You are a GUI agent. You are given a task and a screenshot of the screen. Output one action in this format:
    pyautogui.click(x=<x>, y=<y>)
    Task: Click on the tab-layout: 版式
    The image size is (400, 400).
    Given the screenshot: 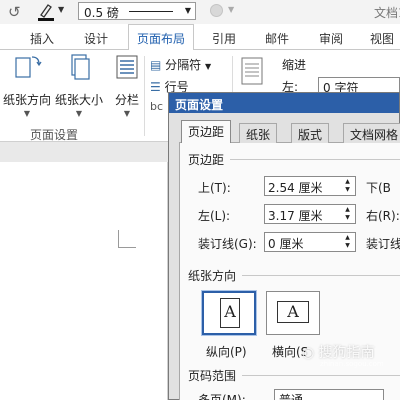 What is the action you would take?
    pyautogui.click(x=310, y=133)
    